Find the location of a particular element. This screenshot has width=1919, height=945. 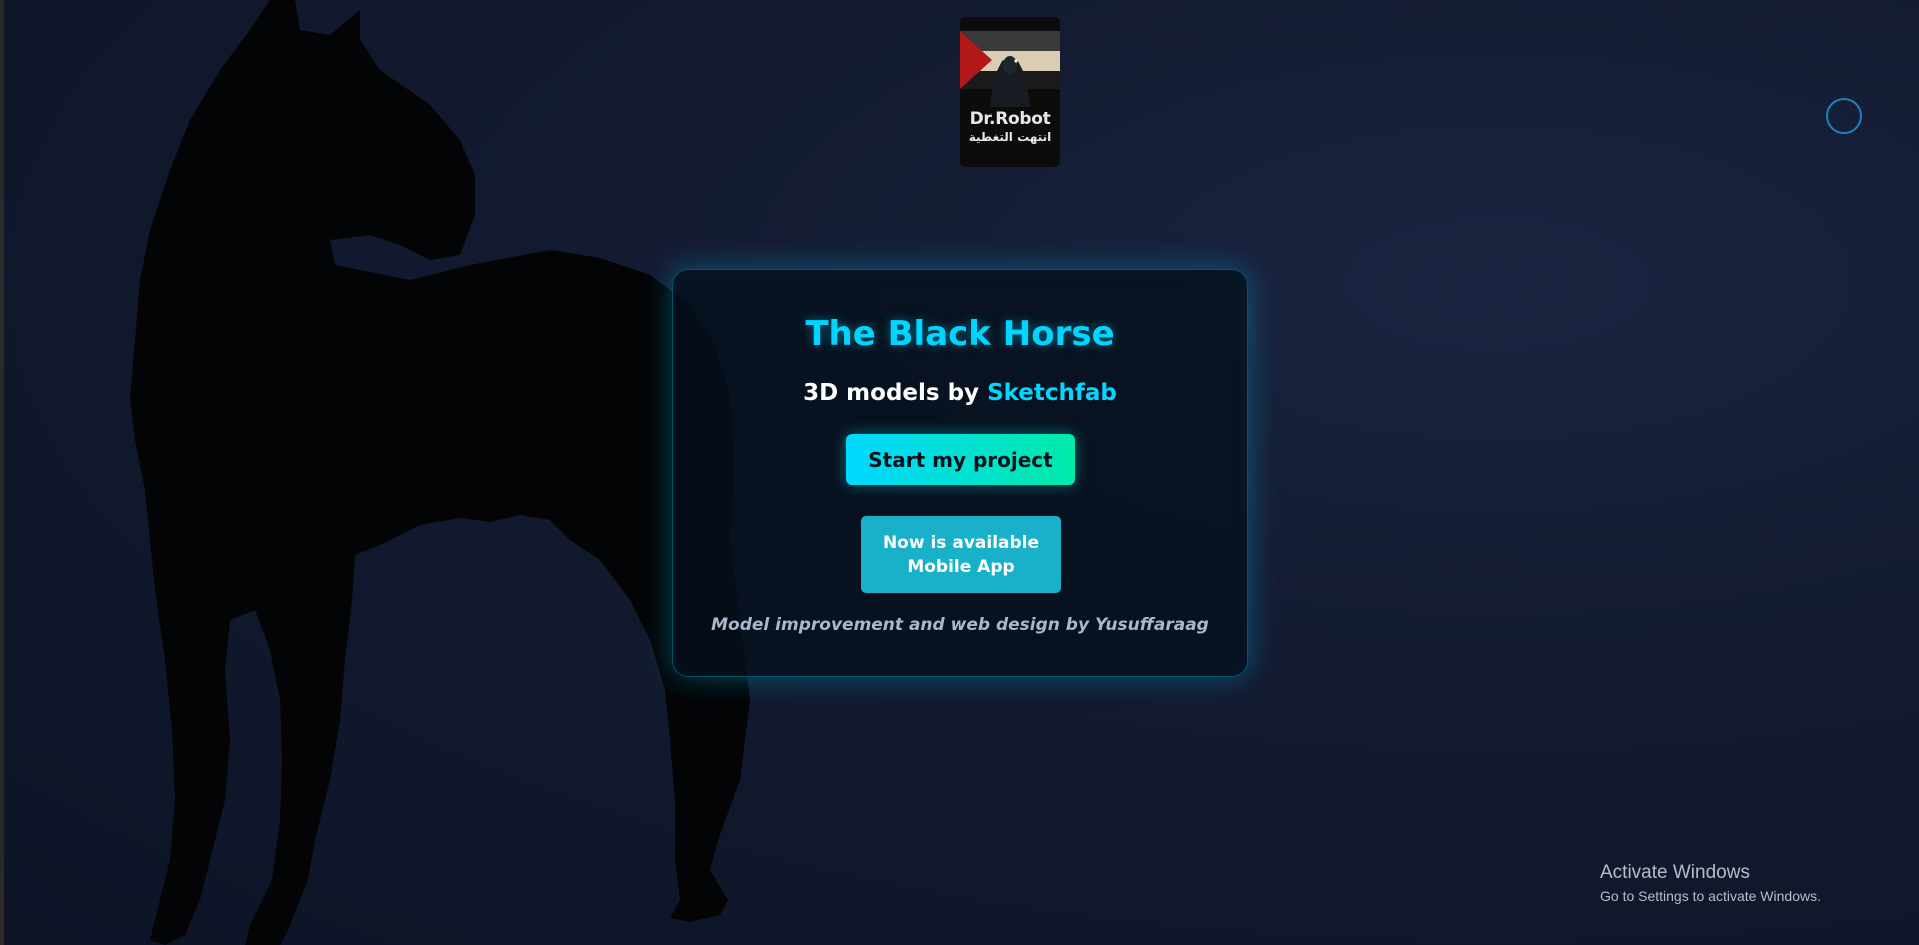

dr-robot-logo: Dr.Robot انتهت التغطية is located at coordinates (1010, 92).